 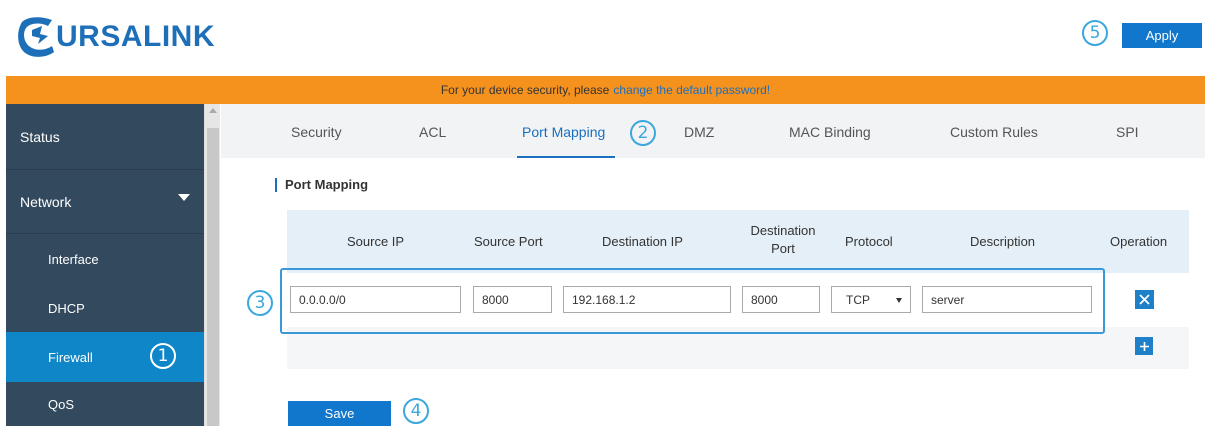 What do you see at coordinates (316, 132) in the screenshot?
I see `tab-security: Security` at bounding box center [316, 132].